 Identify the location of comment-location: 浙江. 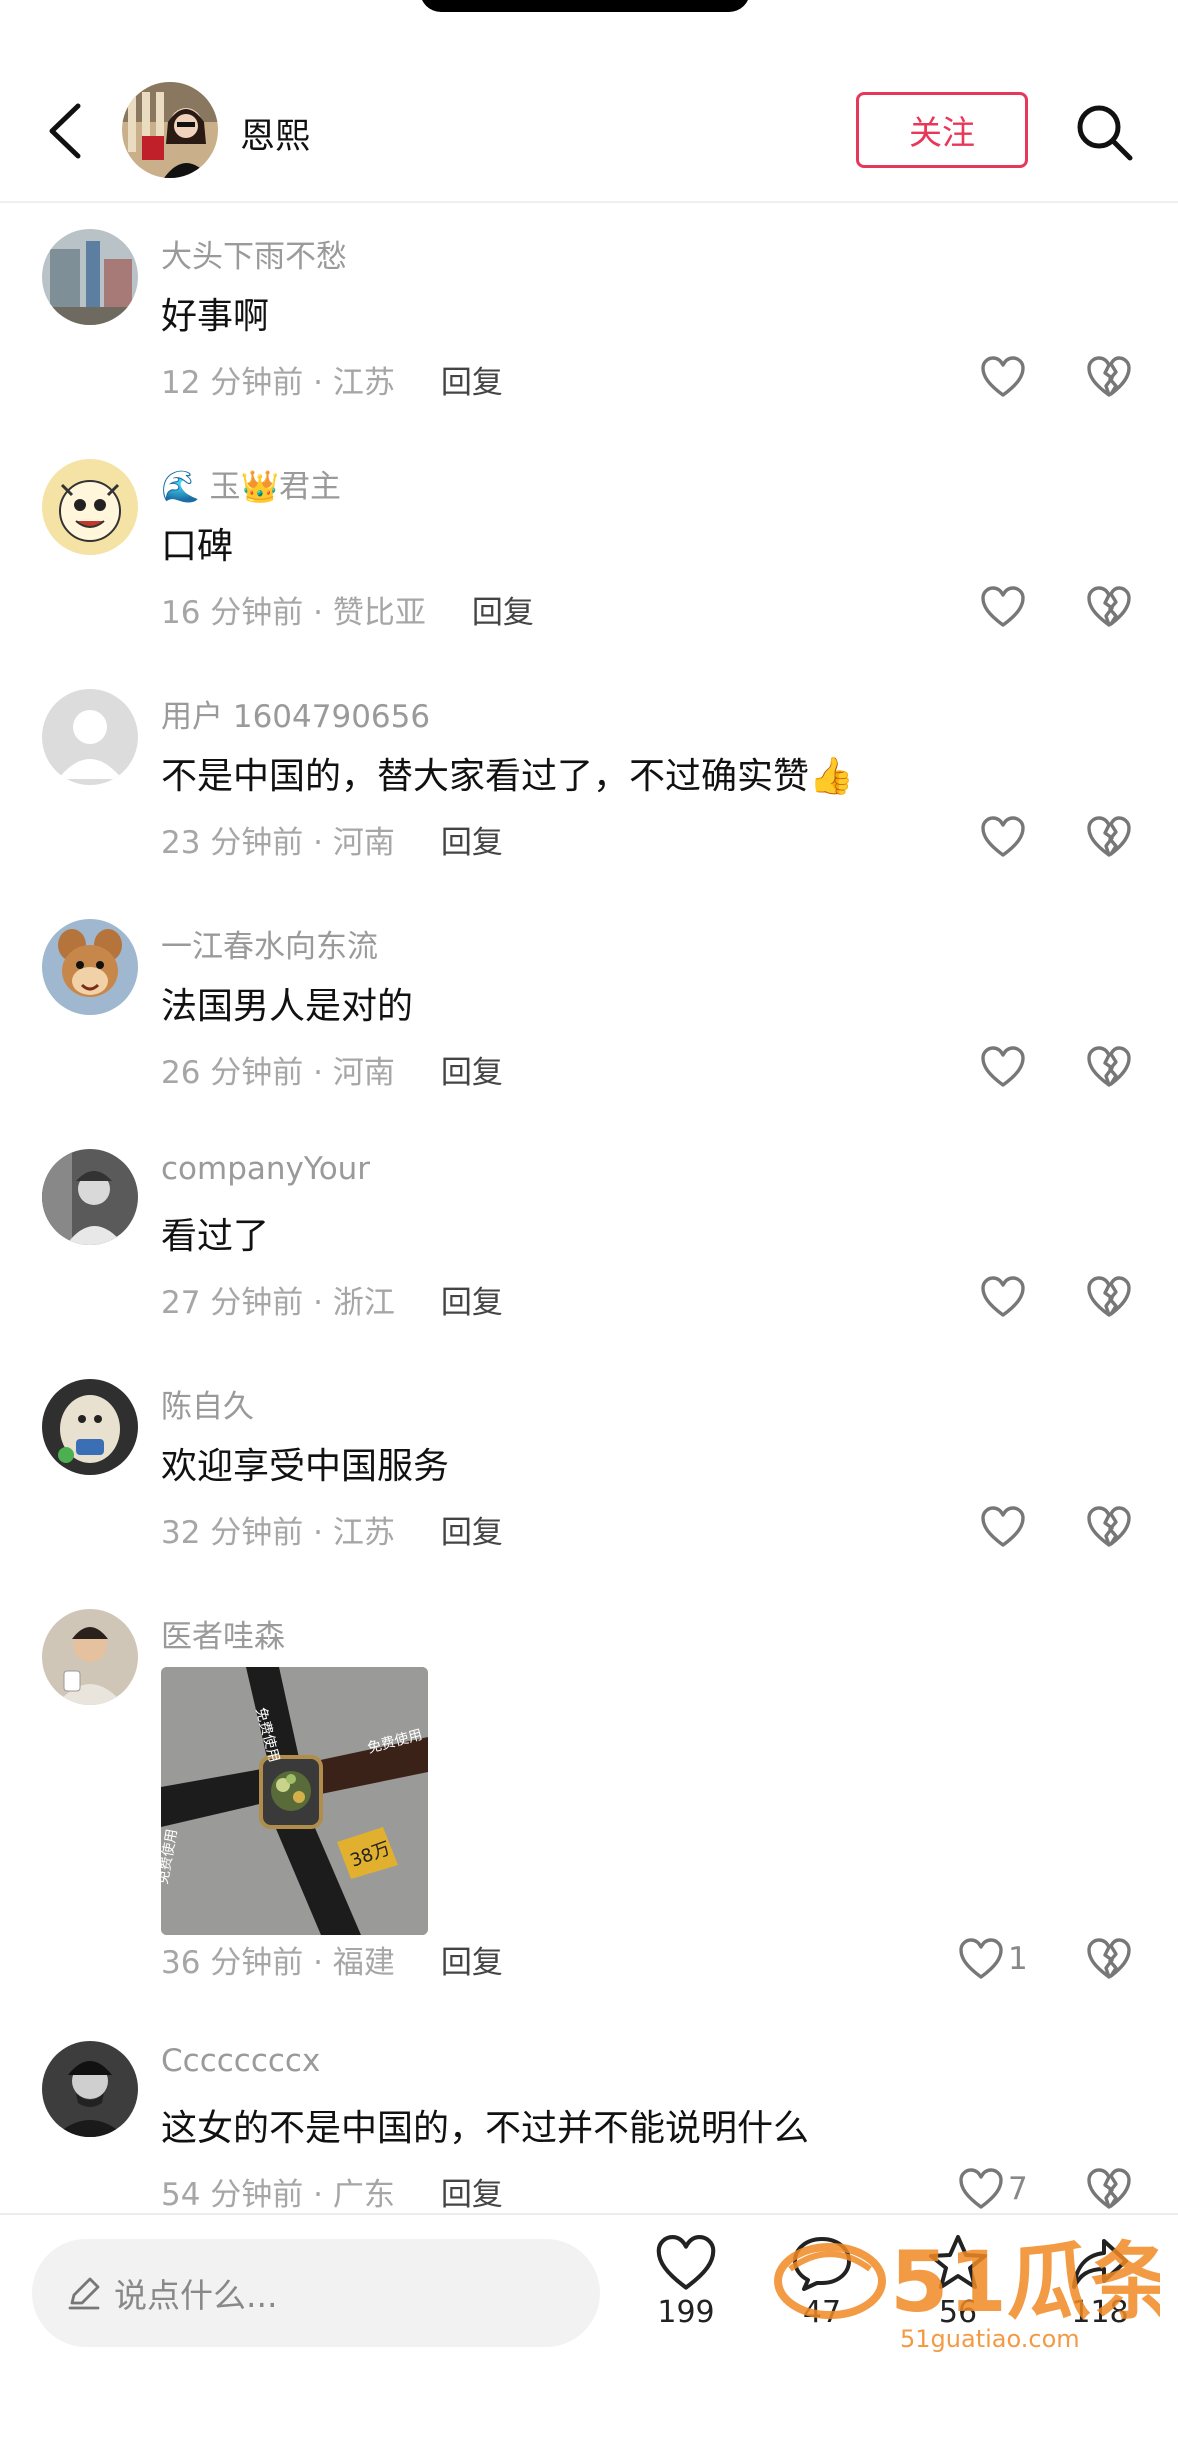
(363, 1303).